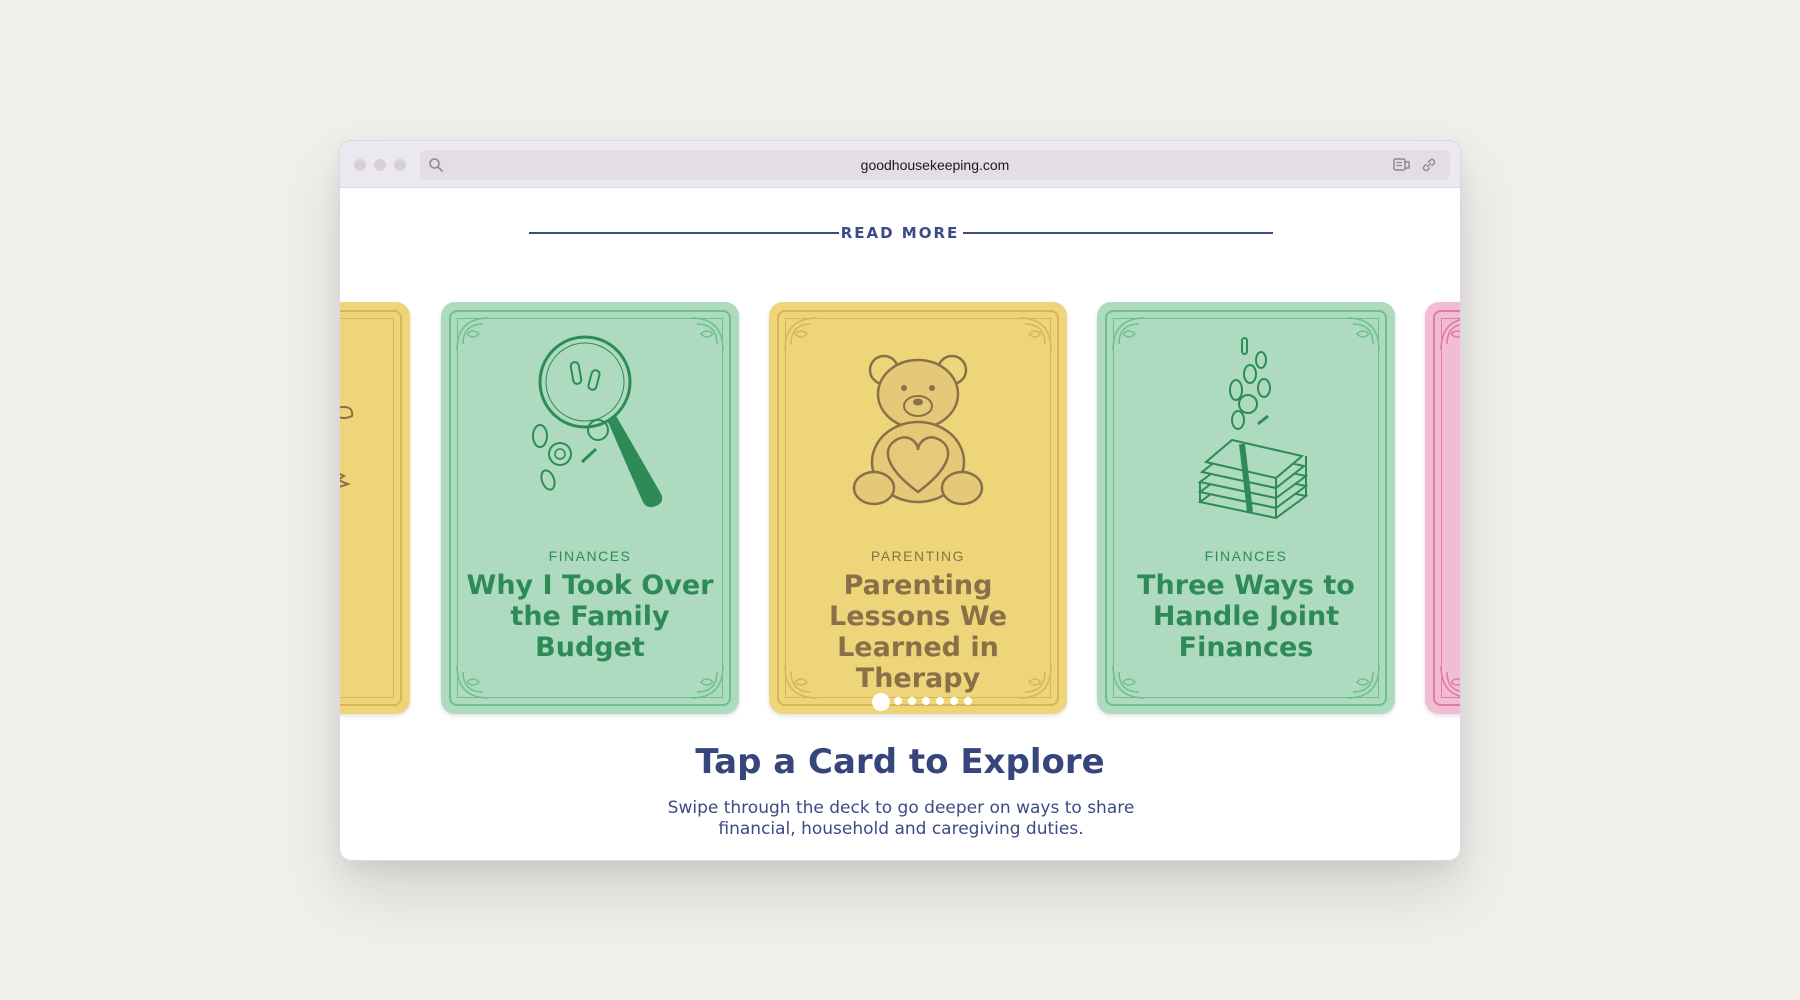 The height and width of the screenshot is (1000, 1800). I want to click on address-bar: goodhousekeeping.com, so click(935, 165).